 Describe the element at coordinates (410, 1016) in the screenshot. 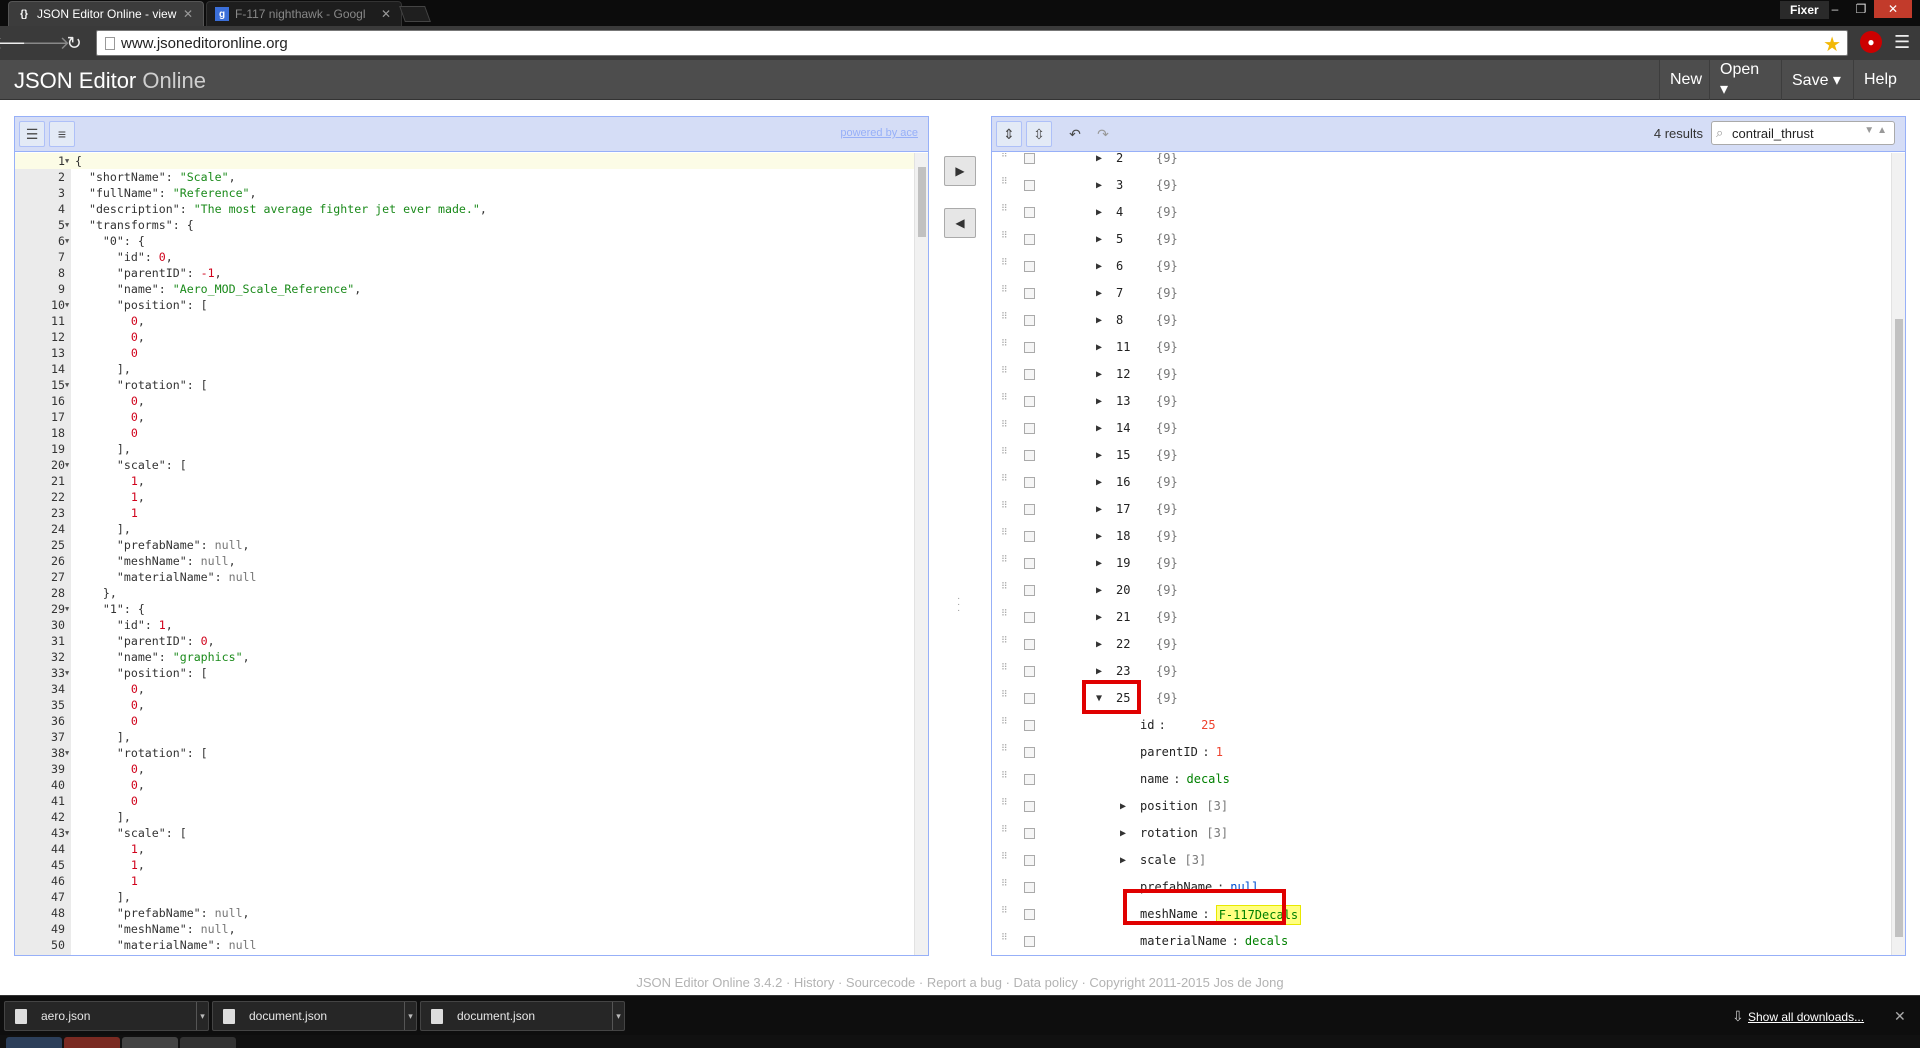

I see `chevron-down-icon: ▾` at that location.